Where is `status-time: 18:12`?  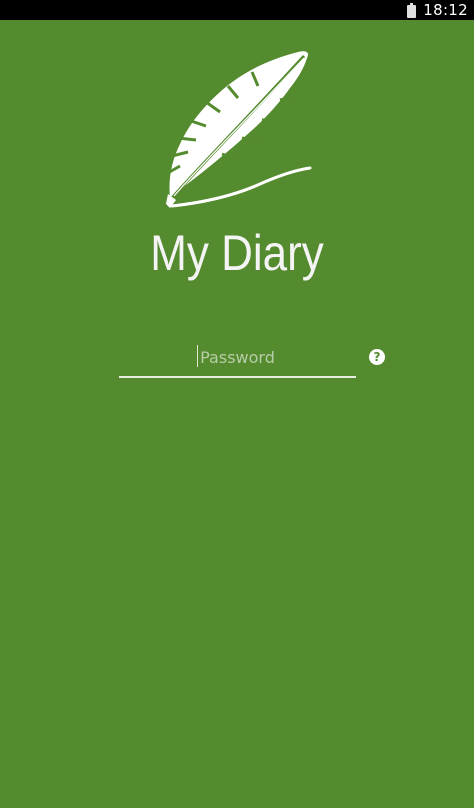
status-time: 18:12 is located at coordinates (445, 10).